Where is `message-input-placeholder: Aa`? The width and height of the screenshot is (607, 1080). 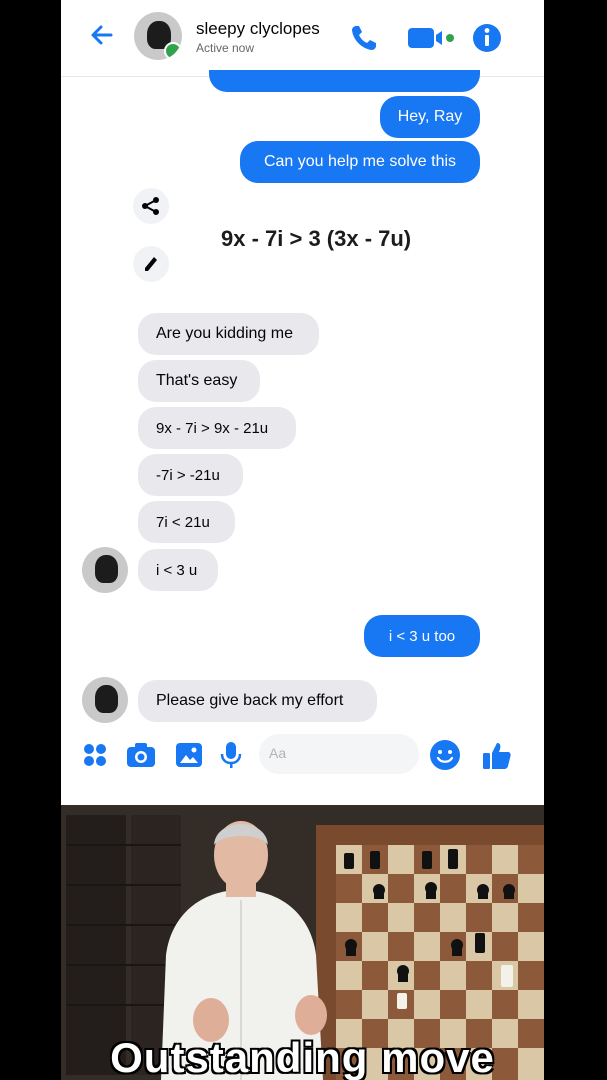
message-input-placeholder: Aa is located at coordinates (278, 753).